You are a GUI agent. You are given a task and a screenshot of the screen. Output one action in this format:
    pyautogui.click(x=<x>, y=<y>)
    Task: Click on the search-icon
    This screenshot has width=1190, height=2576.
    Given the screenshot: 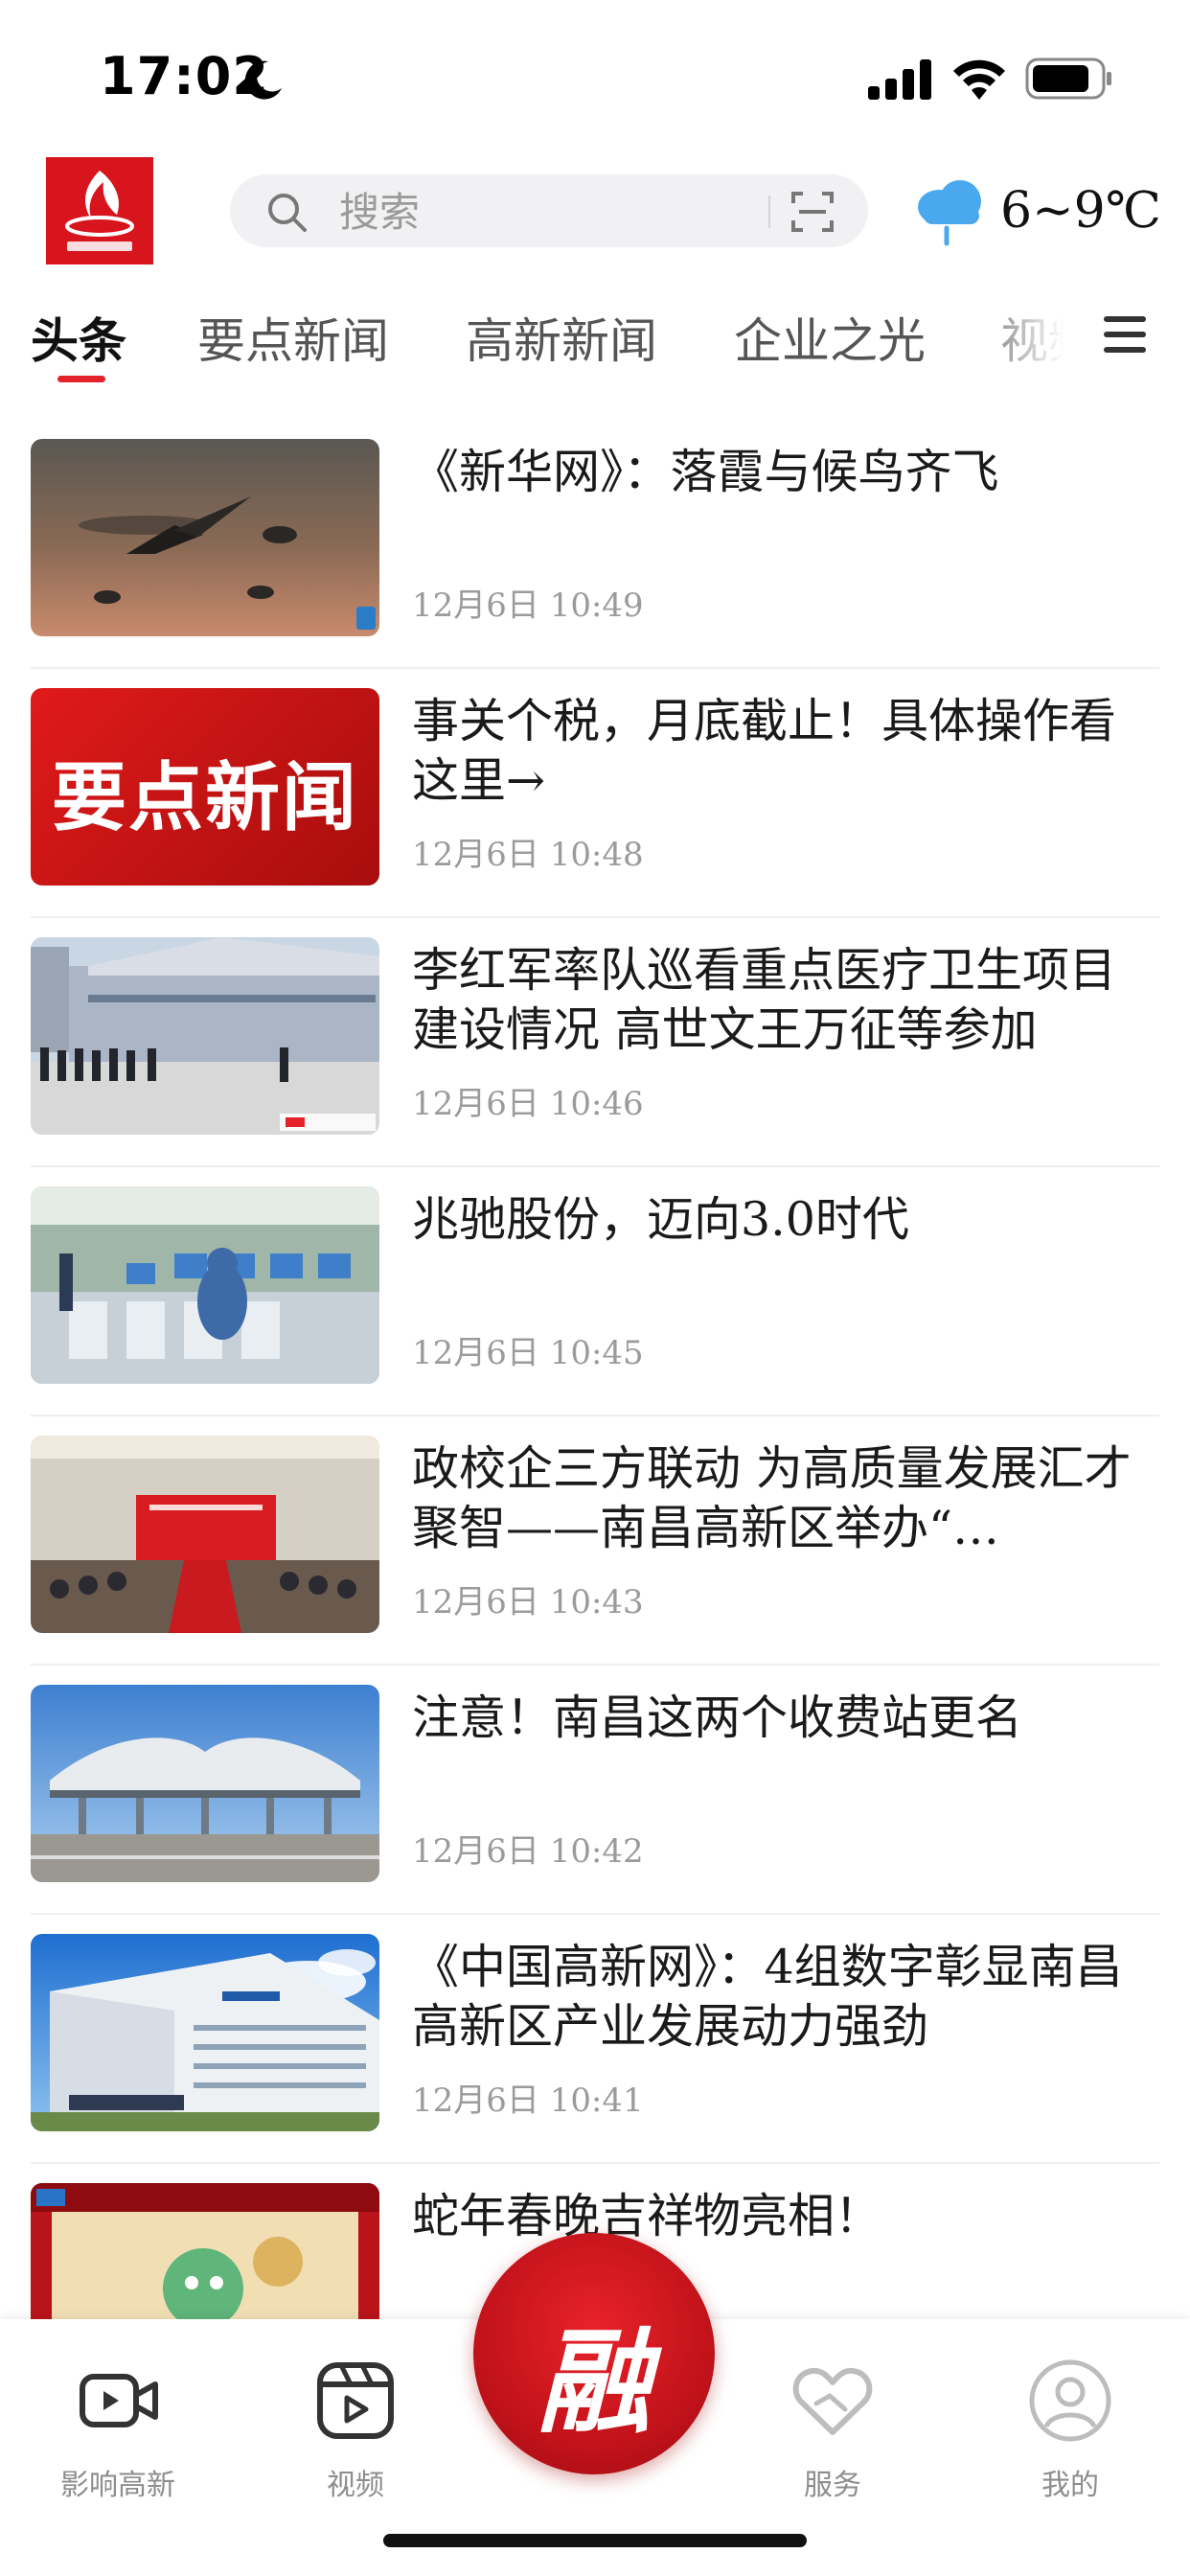 What is the action you would take?
    pyautogui.click(x=287, y=213)
    